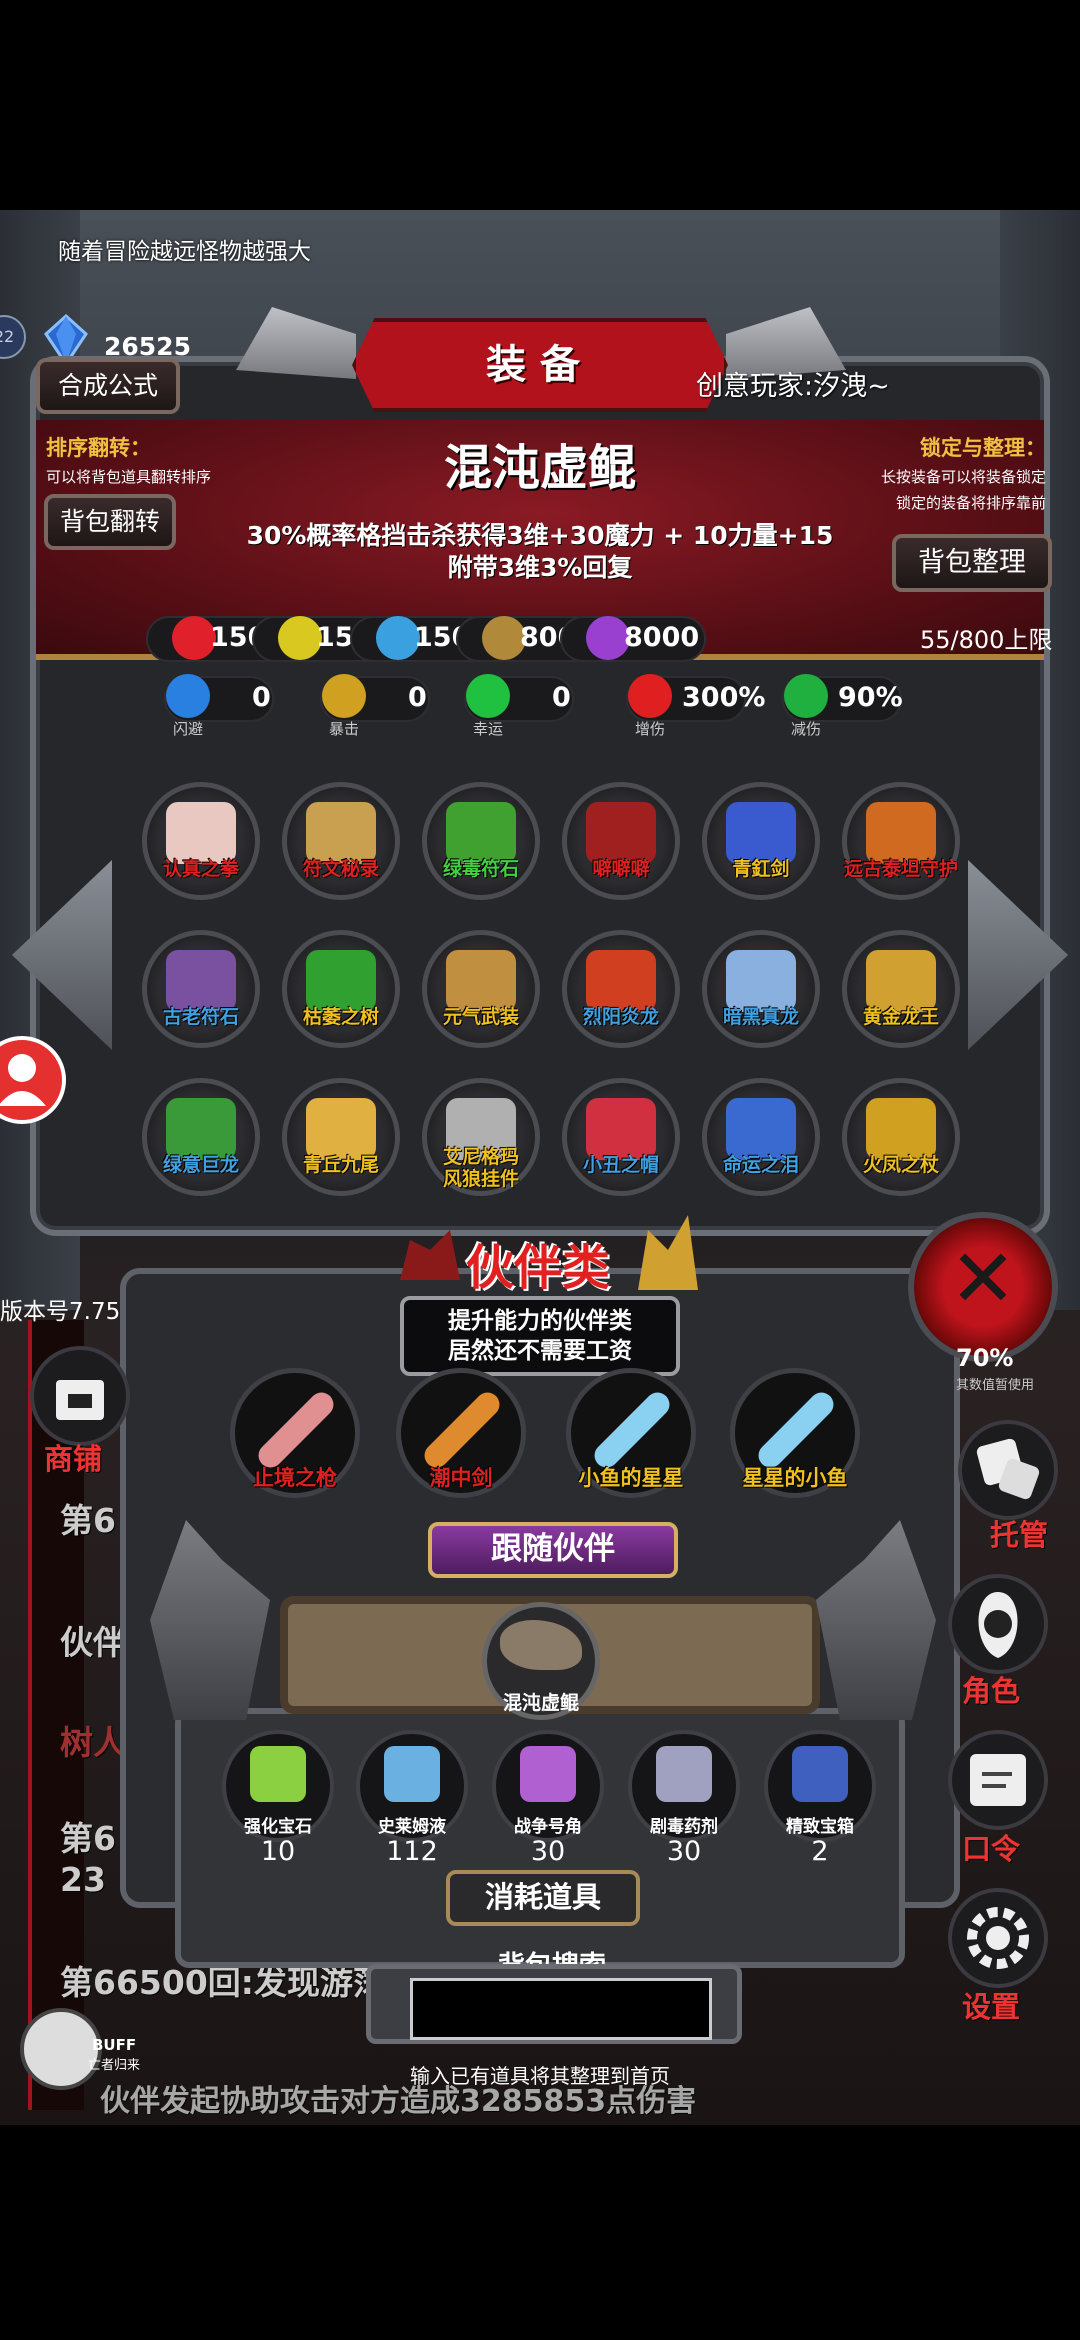  Describe the element at coordinates (900, 1165) in the screenshot. I see `item-label: 火凤之杖` at that location.